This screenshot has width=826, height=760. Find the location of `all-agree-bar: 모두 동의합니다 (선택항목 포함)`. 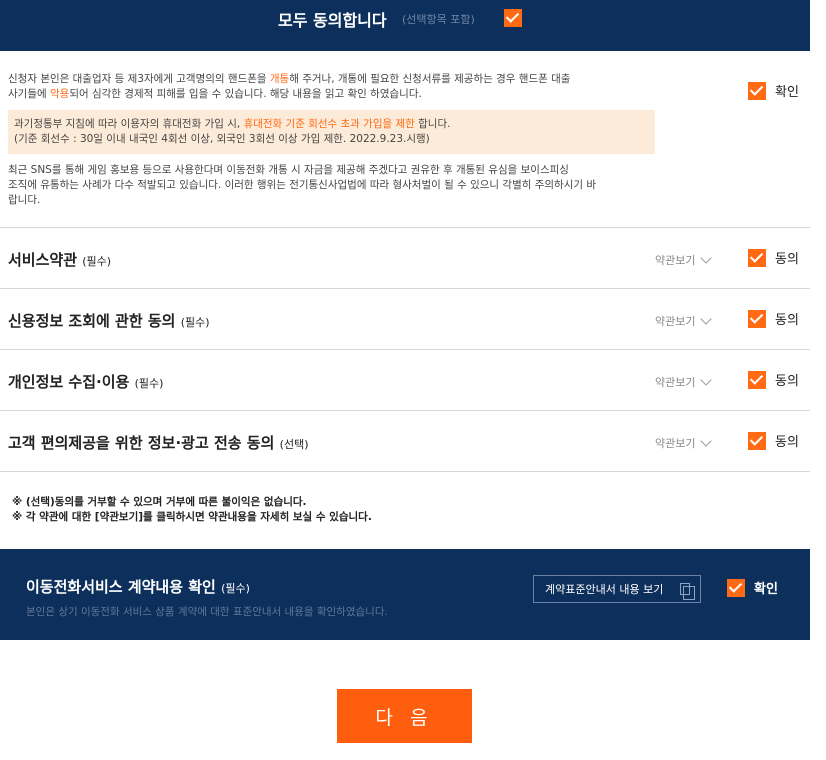

all-agree-bar: 모두 동의합니다 (선택항목 포함) is located at coordinates (405, 25).